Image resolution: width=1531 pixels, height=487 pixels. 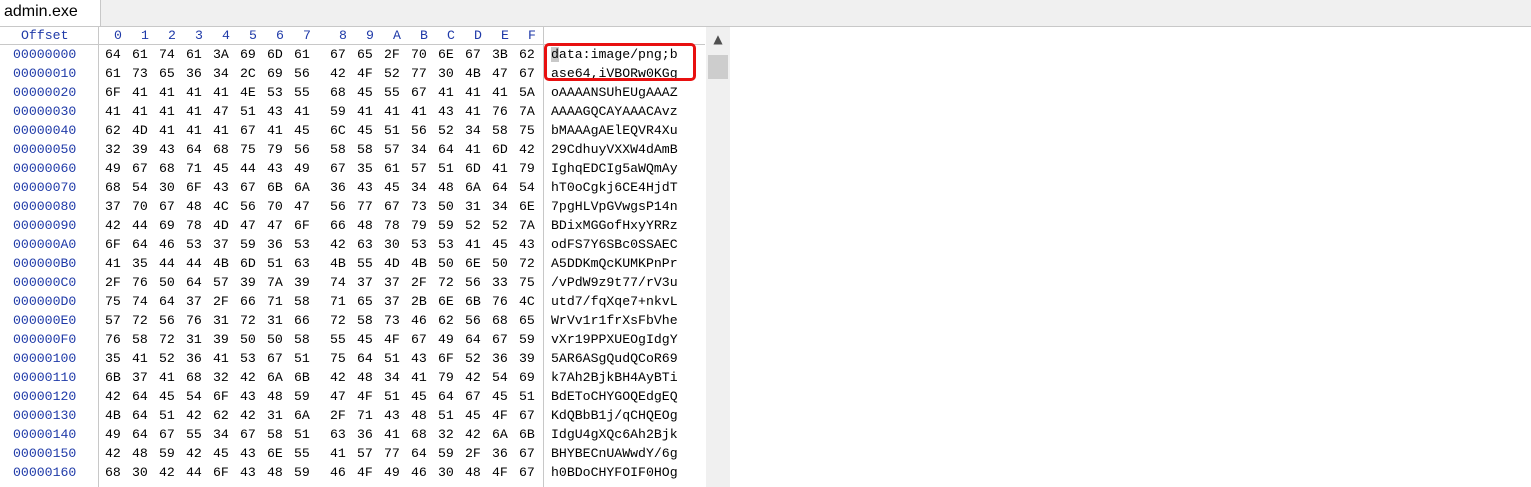 I want to click on ascii-text: k7Ah2BjkBH4AyBTi, so click(x=614, y=377).